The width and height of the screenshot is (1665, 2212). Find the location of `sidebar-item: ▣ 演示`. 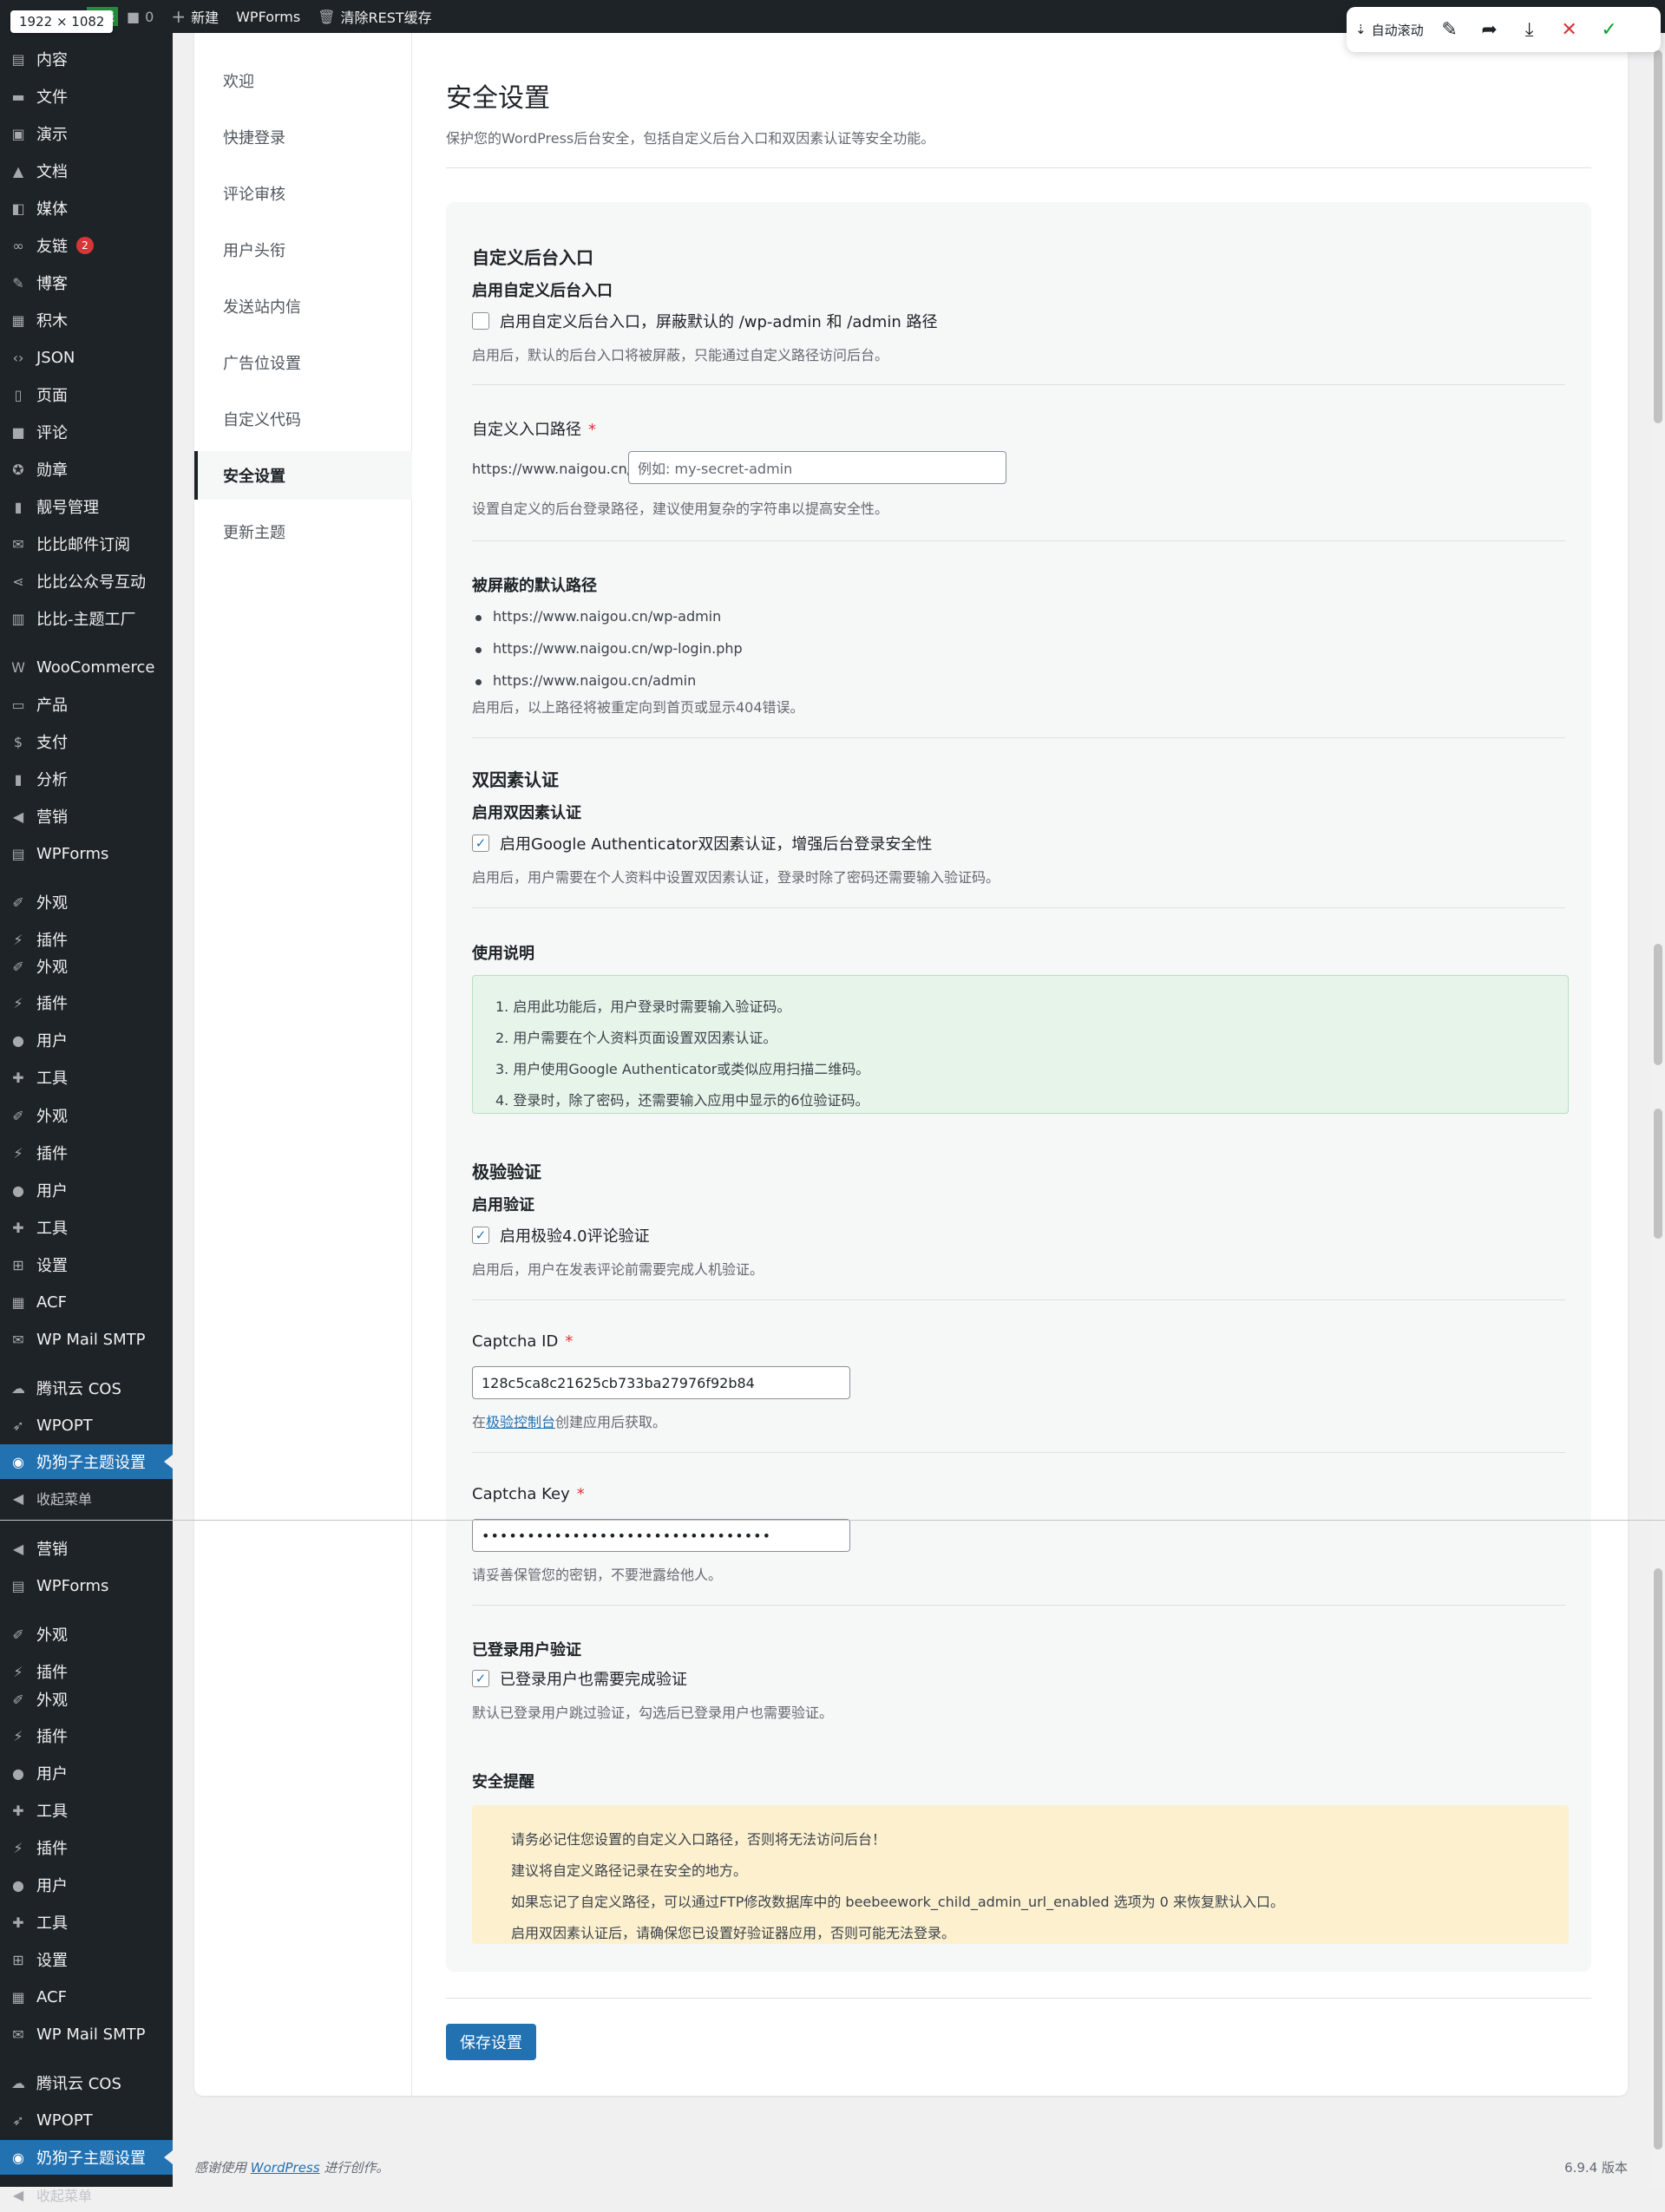

sidebar-item: ▣ 演示 is located at coordinates (86, 133).